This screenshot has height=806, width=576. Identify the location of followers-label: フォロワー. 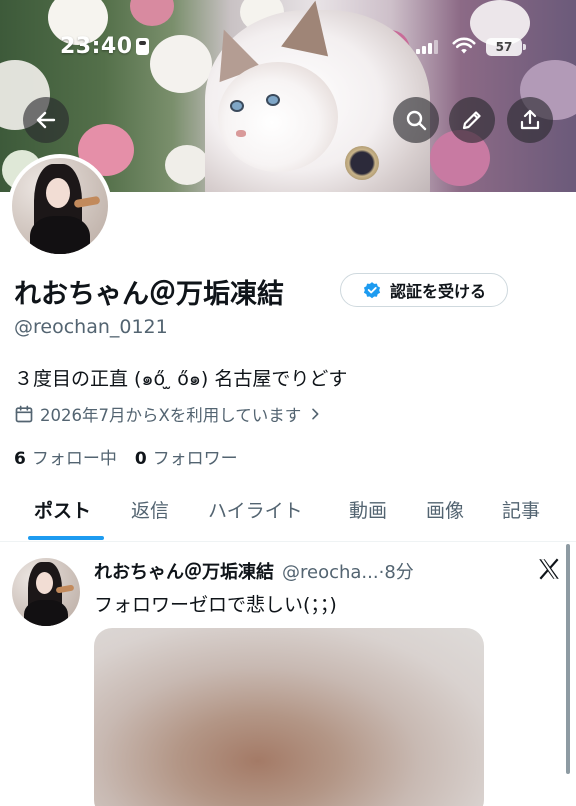
(195, 459).